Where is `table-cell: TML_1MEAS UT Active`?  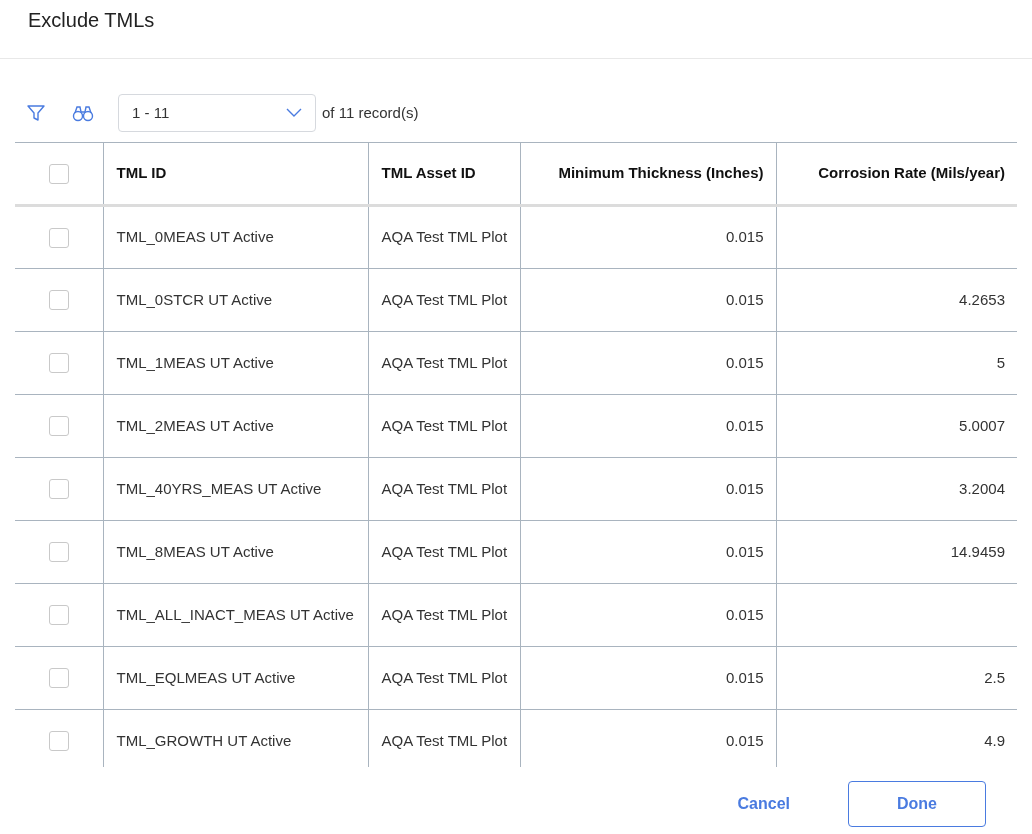 table-cell: TML_1MEAS UT Active is located at coordinates (195, 362).